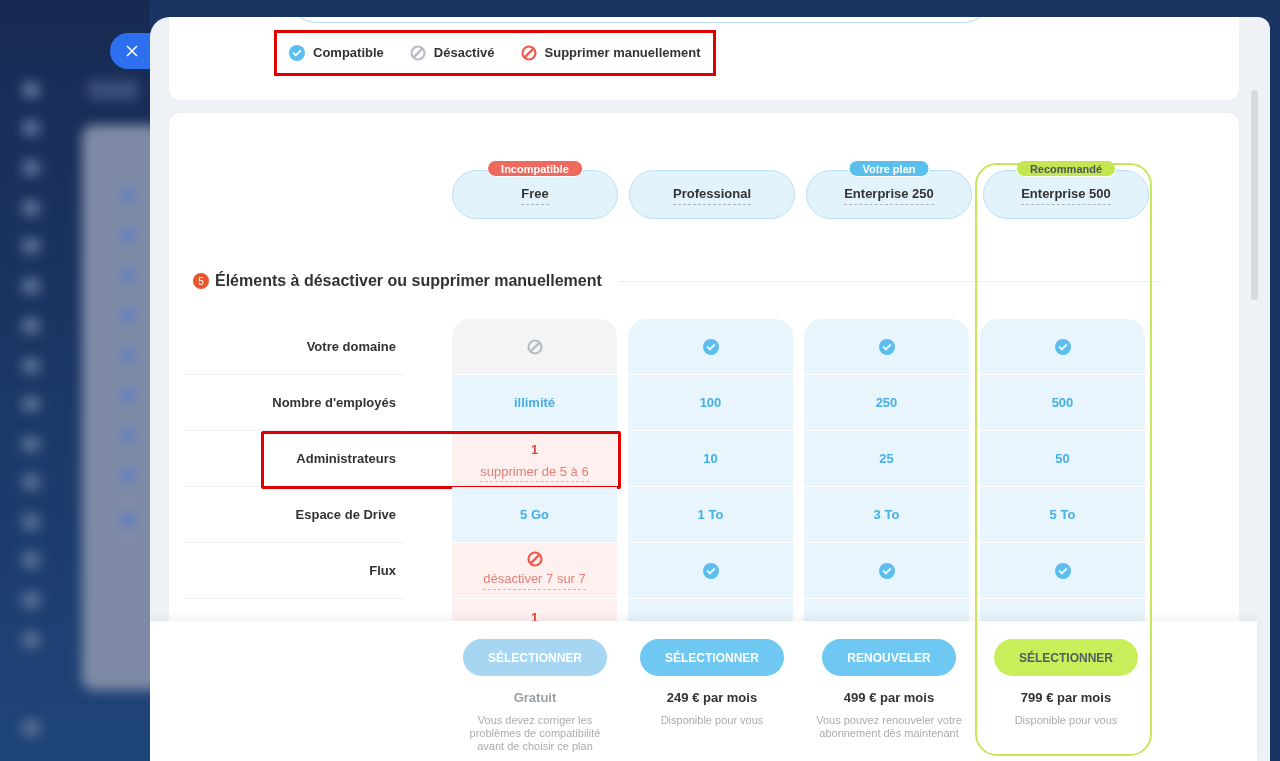 The image size is (1280, 761). I want to click on cell-note: désactiver 7 sur 7, so click(534, 579).